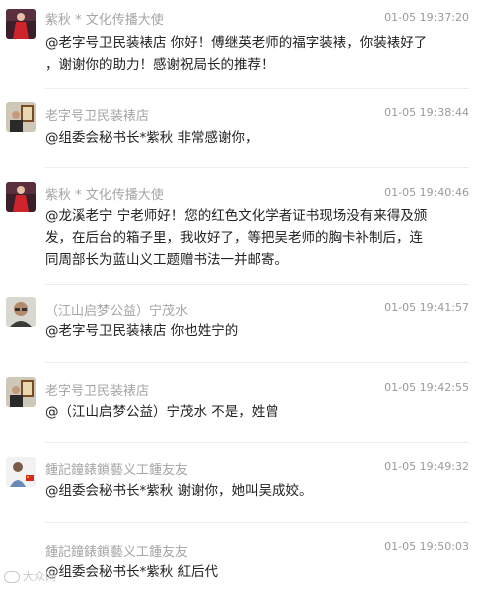 The width and height of the screenshot is (491, 593). Describe the element at coordinates (39, 576) in the screenshot. I see `watermark-text: 大众网` at that location.